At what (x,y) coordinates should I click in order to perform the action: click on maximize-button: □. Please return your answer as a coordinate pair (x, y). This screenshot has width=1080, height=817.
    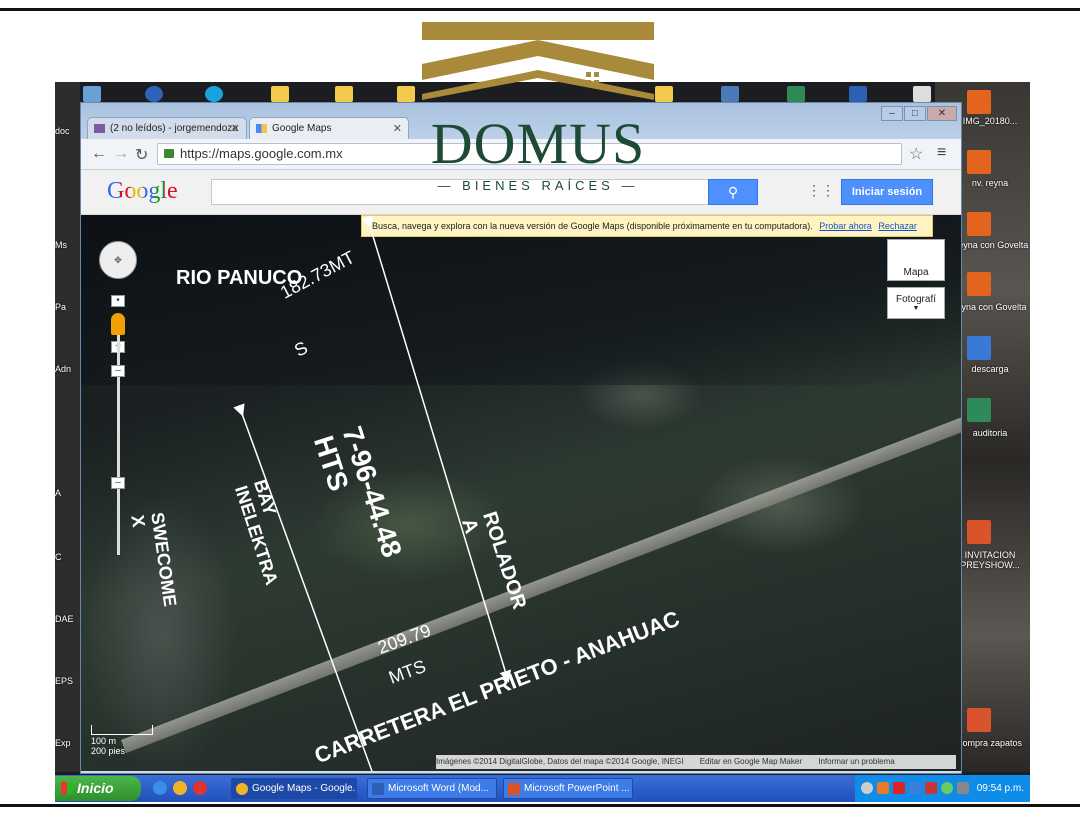
    Looking at the image, I should click on (915, 113).